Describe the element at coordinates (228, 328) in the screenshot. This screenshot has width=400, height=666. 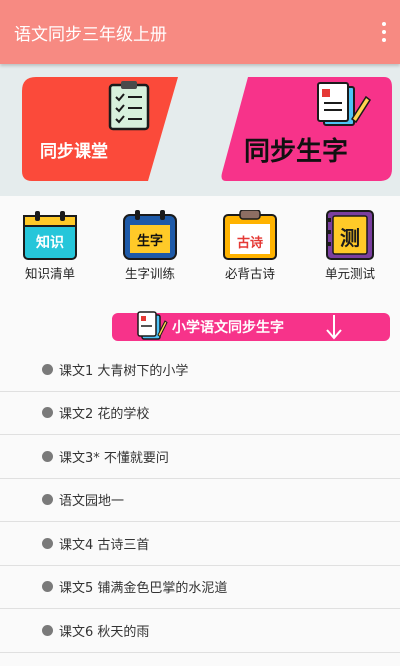
I see `section-title: 小学语文同步生字` at that location.